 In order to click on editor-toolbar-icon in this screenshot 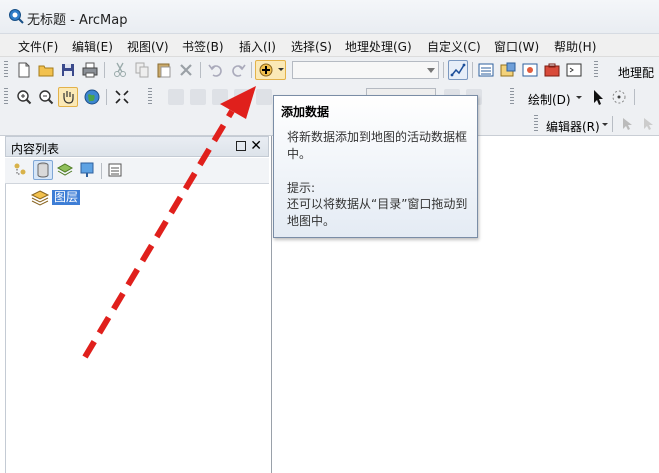, I will do `click(458, 70)`.